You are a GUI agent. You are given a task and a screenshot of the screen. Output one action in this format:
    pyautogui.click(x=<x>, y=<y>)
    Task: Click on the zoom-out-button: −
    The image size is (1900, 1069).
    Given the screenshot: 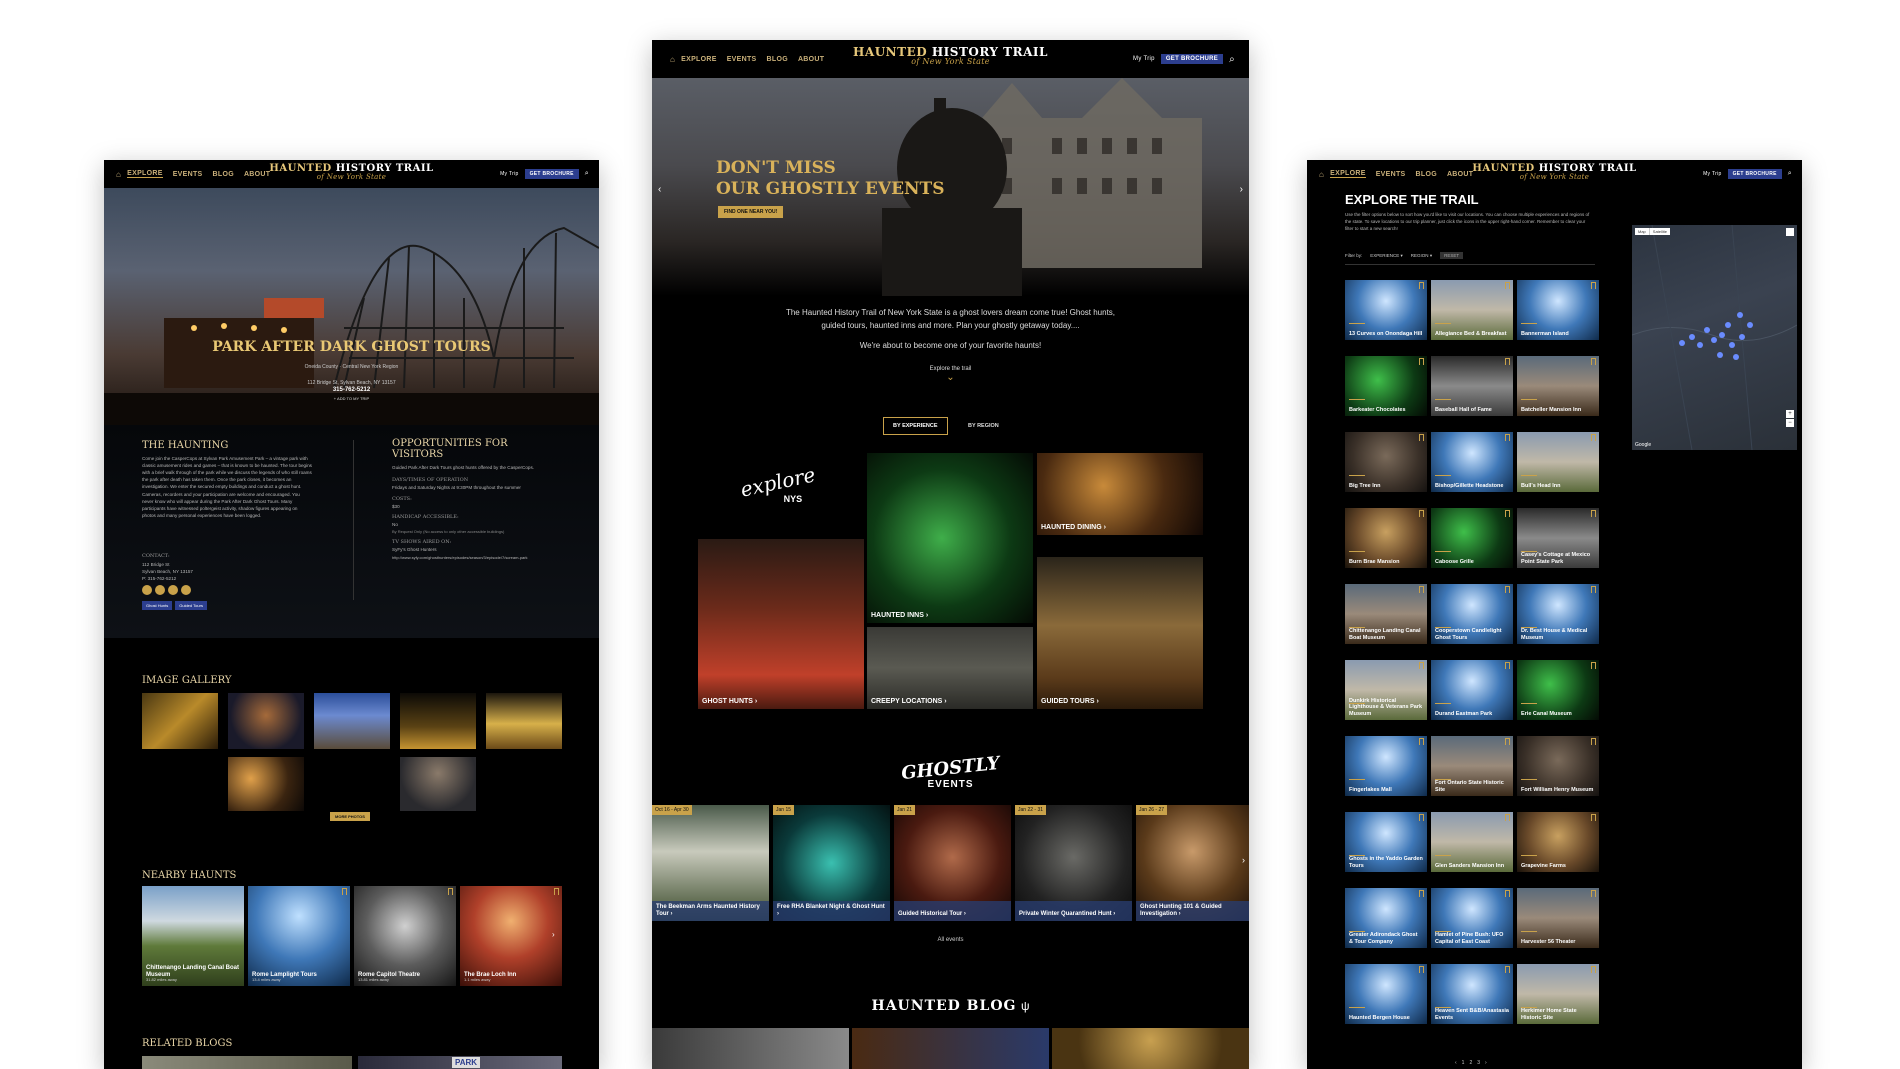 What is the action you would take?
    pyautogui.click(x=1790, y=423)
    